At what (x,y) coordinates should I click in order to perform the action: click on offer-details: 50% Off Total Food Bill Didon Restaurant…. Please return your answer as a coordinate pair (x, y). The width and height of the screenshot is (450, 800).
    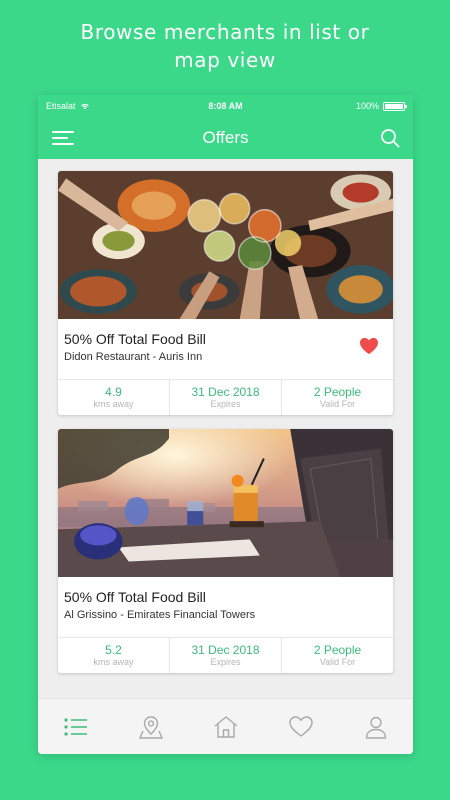
    Looking at the image, I should click on (225, 349).